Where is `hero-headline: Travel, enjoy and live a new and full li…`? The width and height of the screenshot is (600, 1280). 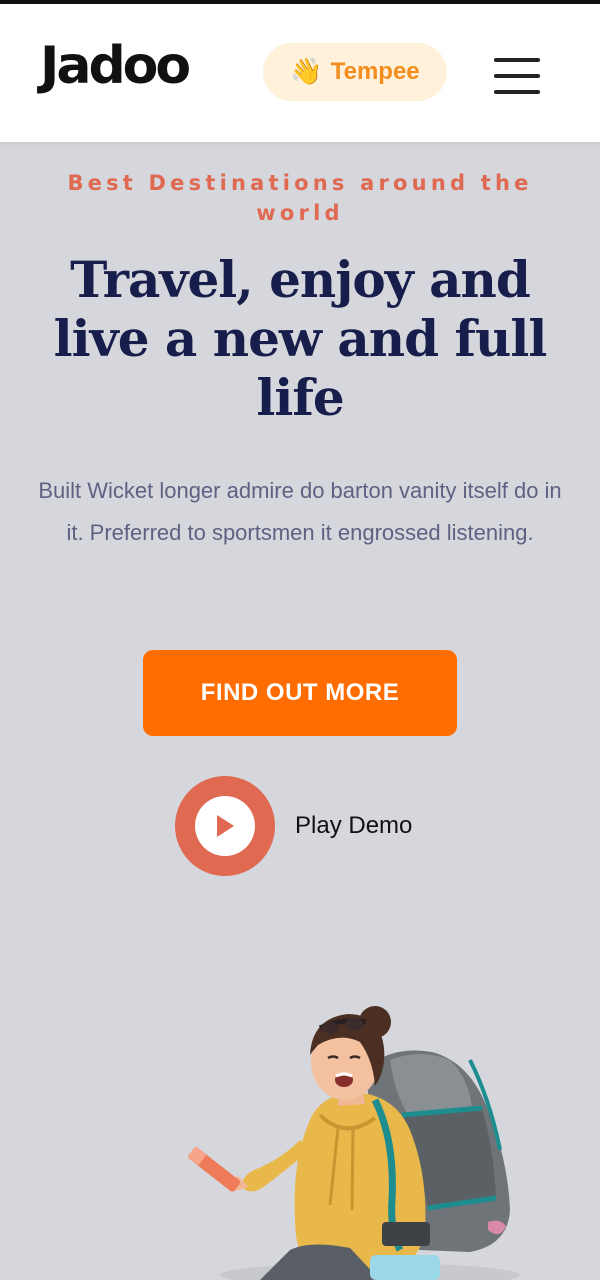 hero-headline: Travel, enjoy and live a new and full li… is located at coordinates (300, 338).